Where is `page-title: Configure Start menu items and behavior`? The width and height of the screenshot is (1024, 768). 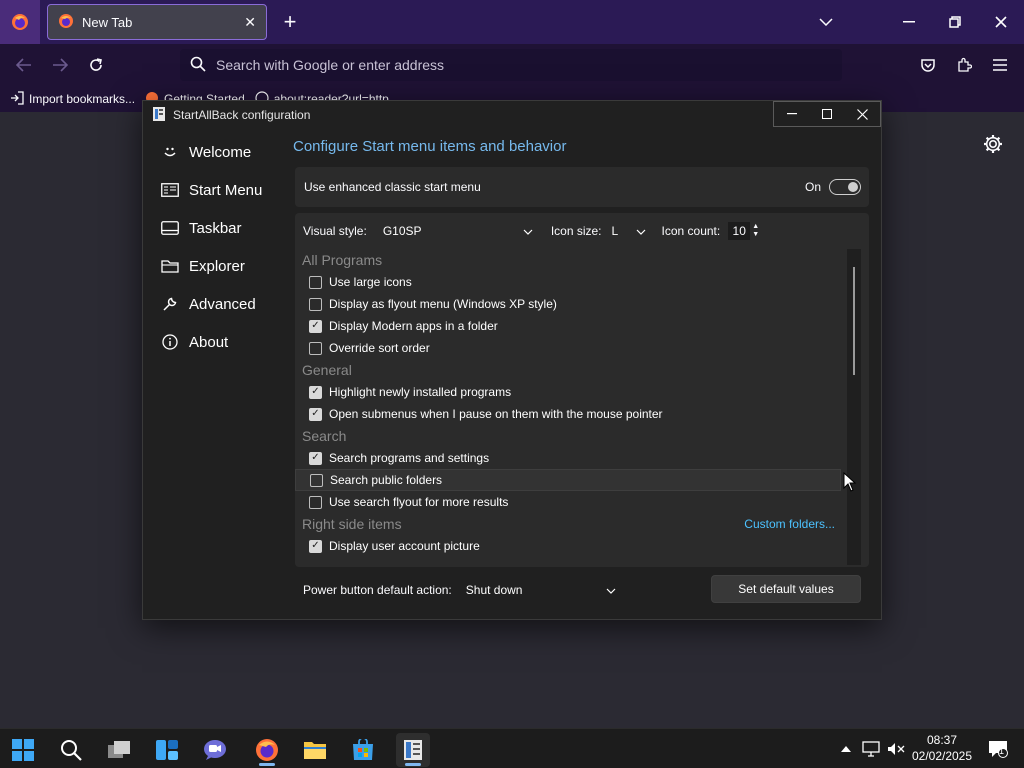 page-title: Configure Start menu items and behavior is located at coordinates (430, 146).